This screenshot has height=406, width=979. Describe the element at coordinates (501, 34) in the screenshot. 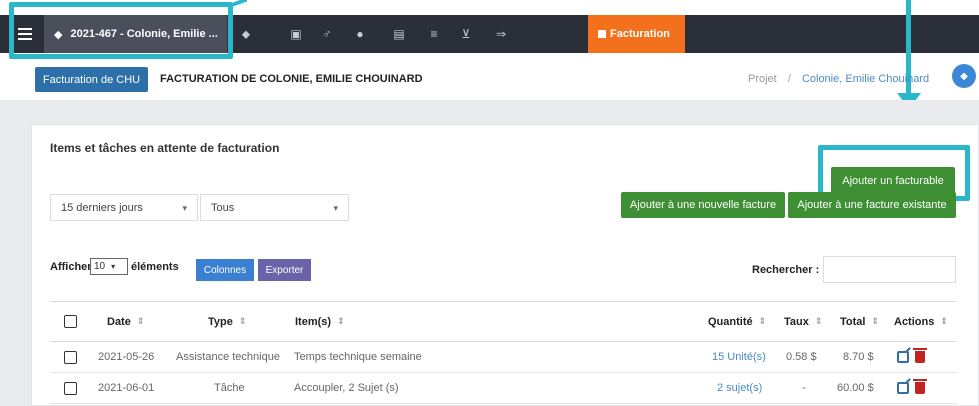

I see `exchange-icon: ⇒` at that location.